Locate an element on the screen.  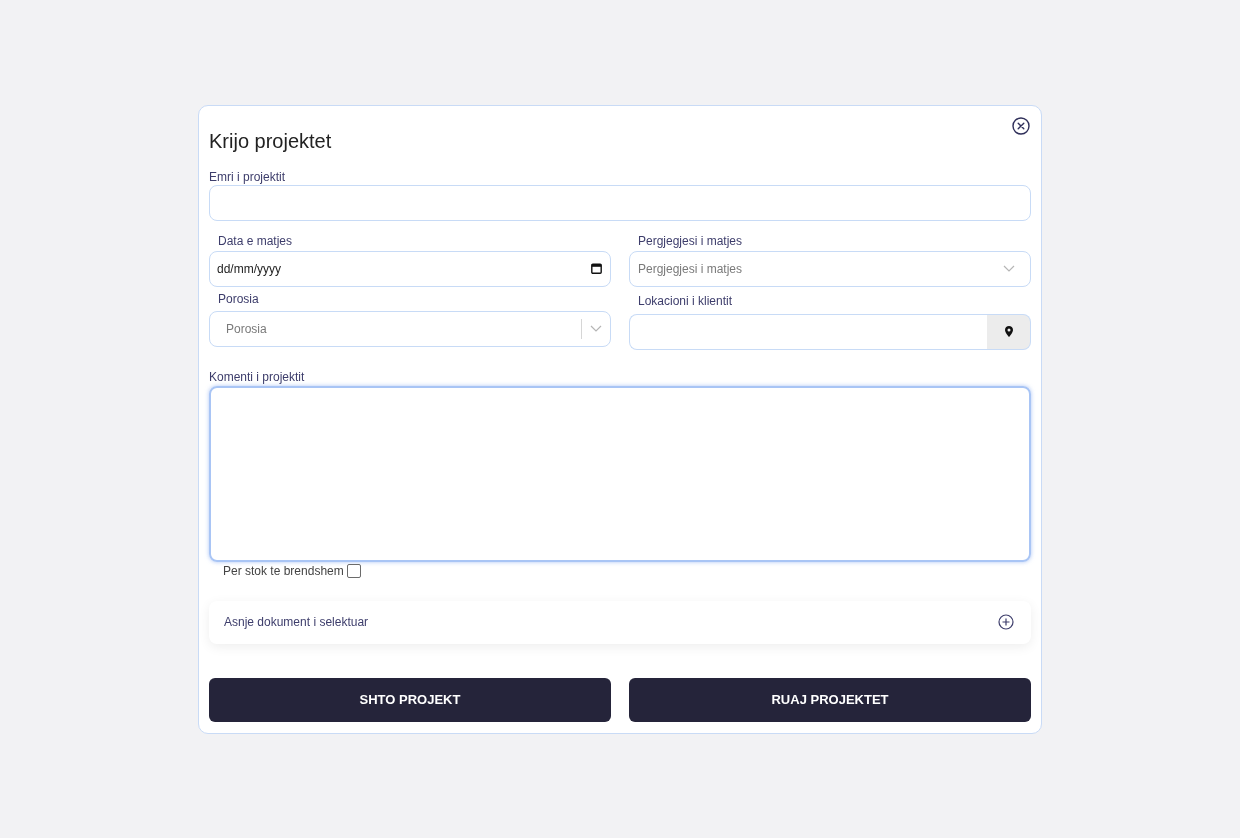
checkbox is located at coordinates (353, 570).